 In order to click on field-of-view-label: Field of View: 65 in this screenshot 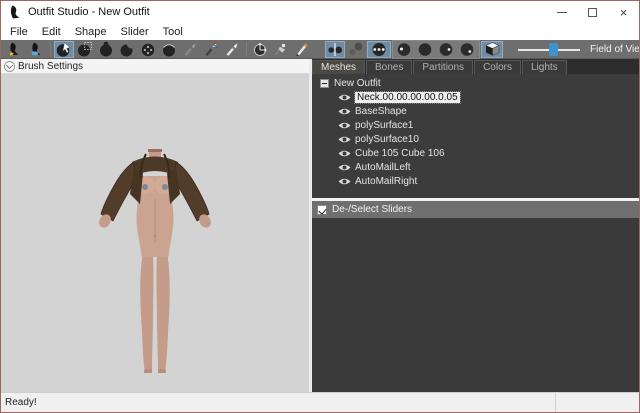, I will do `click(615, 49)`.